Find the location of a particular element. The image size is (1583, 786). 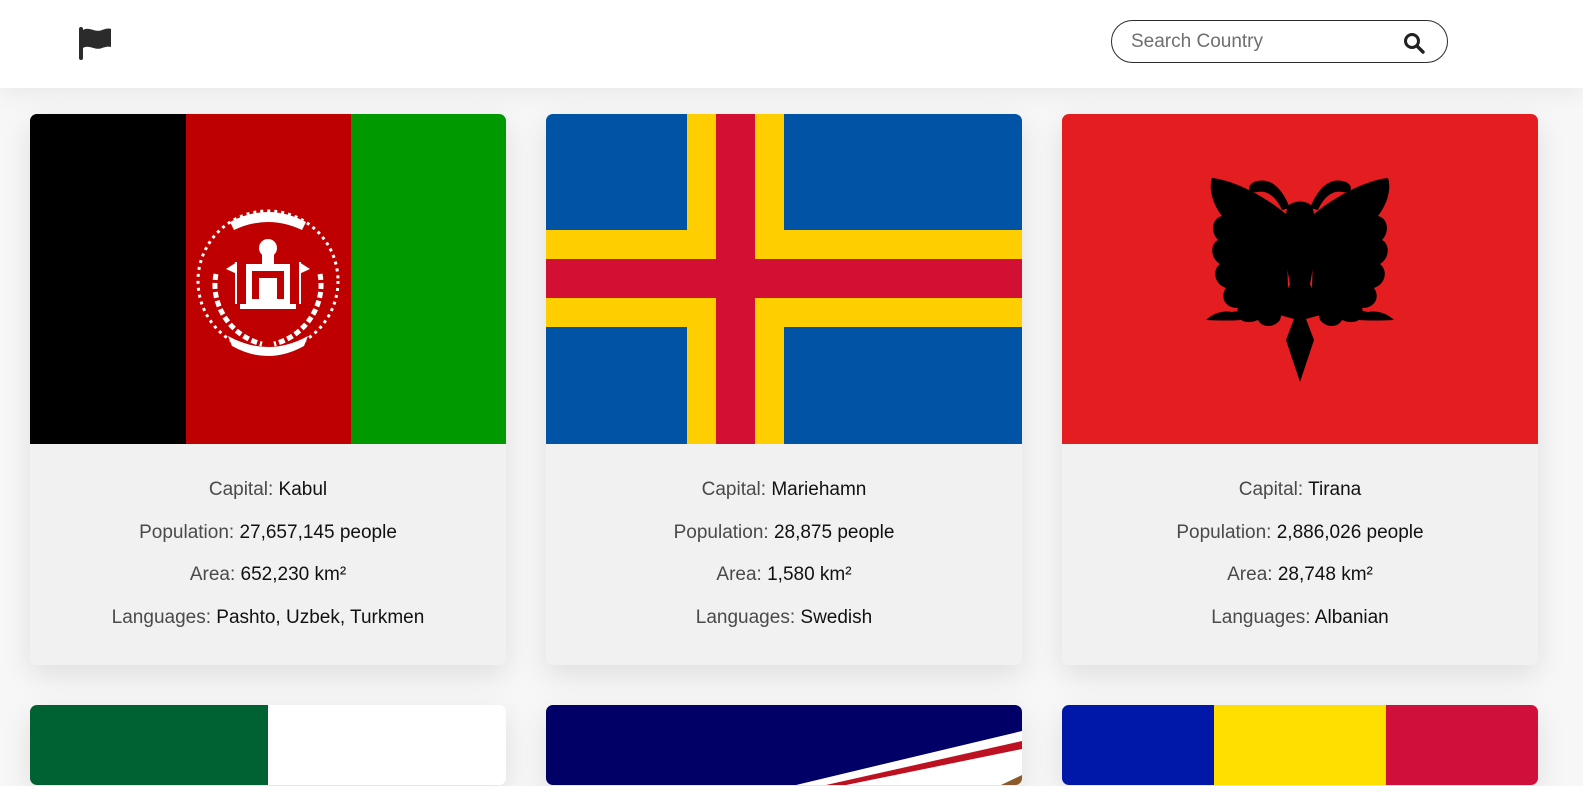

capital-row: Capital: Tirana is located at coordinates (1300, 500).